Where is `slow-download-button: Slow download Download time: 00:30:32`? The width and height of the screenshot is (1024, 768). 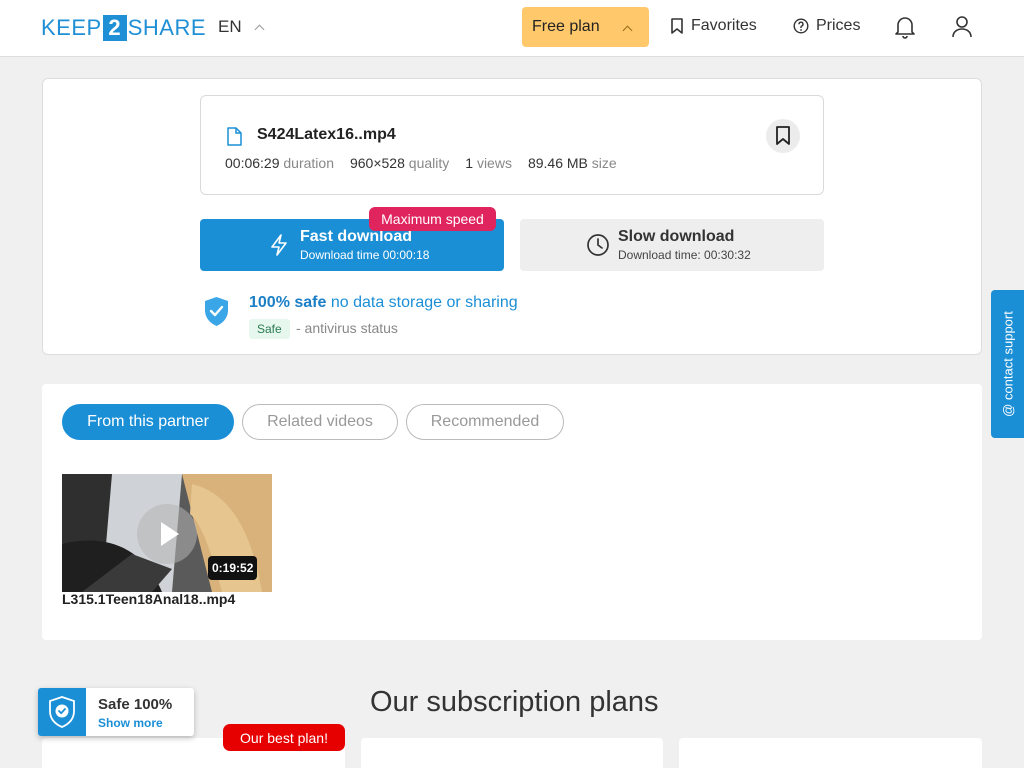 slow-download-button: Slow download Download time: 00:30:32 is located at coordinates (672, 245).